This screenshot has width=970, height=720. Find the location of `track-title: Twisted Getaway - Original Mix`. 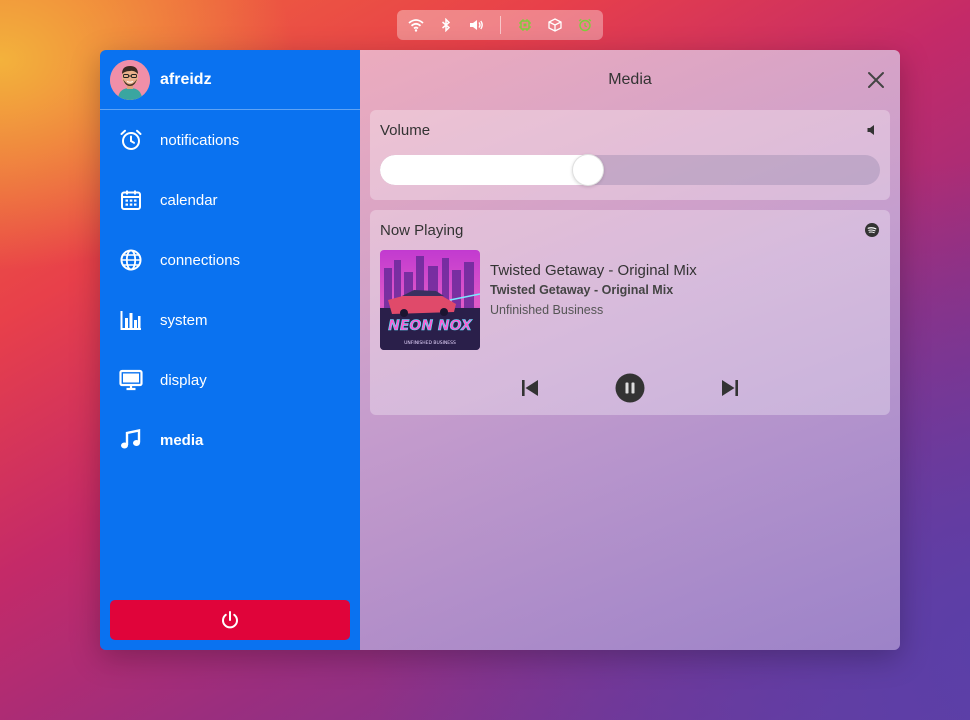

track-title: Twisted Getaway - Original Mix is located at coordinates (593, 270).